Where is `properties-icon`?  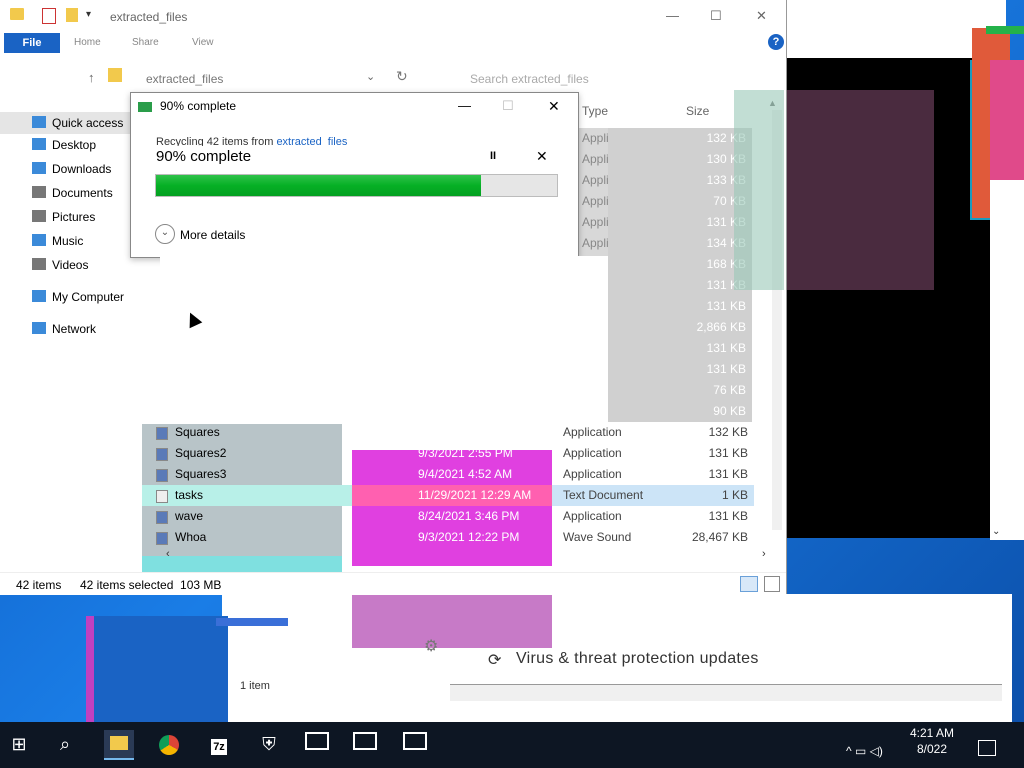
properties-icon is located at coordinates (49, 16).